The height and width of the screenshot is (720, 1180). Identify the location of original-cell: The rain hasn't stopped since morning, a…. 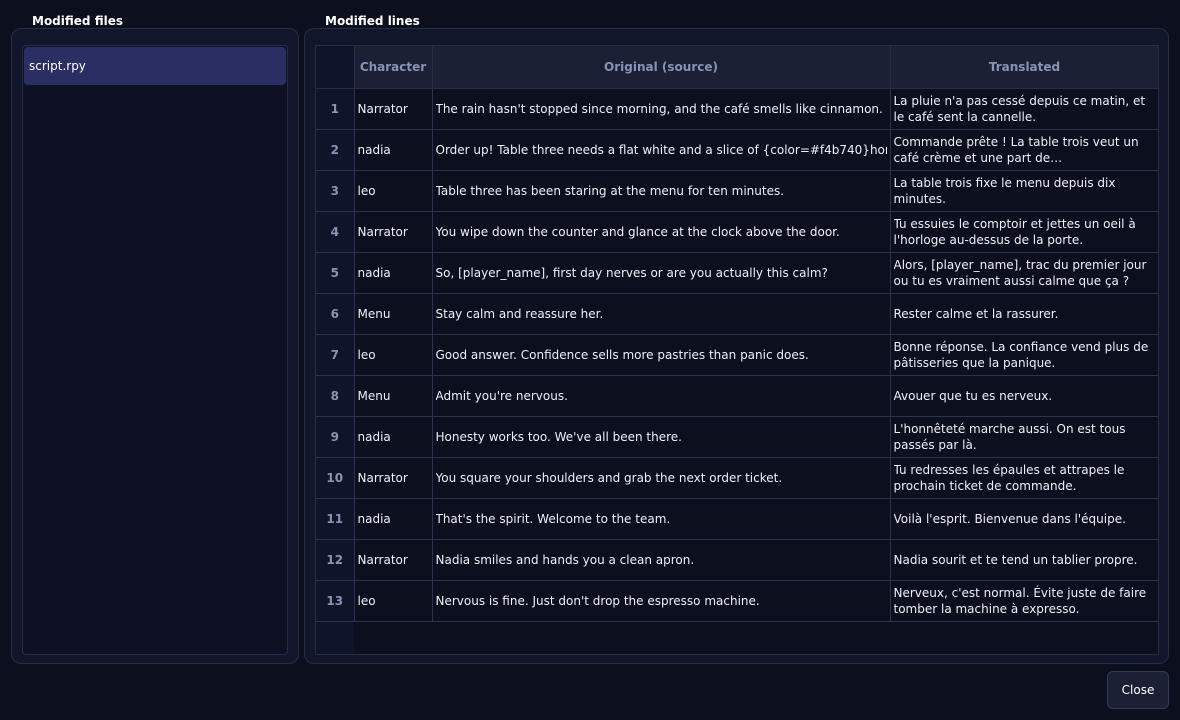
(661, 109).